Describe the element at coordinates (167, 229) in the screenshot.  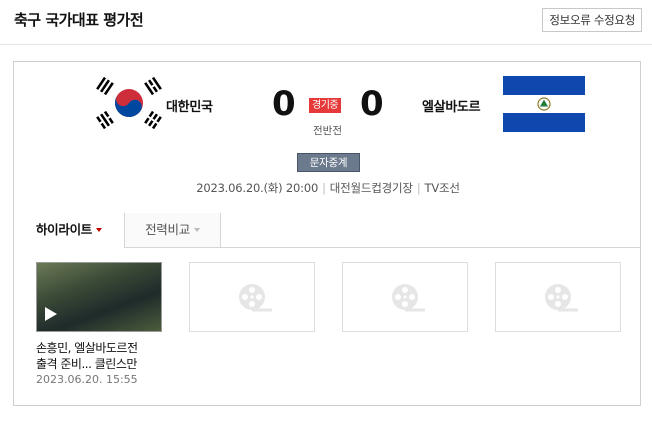
I see `tab-compare-label: 전력비교` at that location.